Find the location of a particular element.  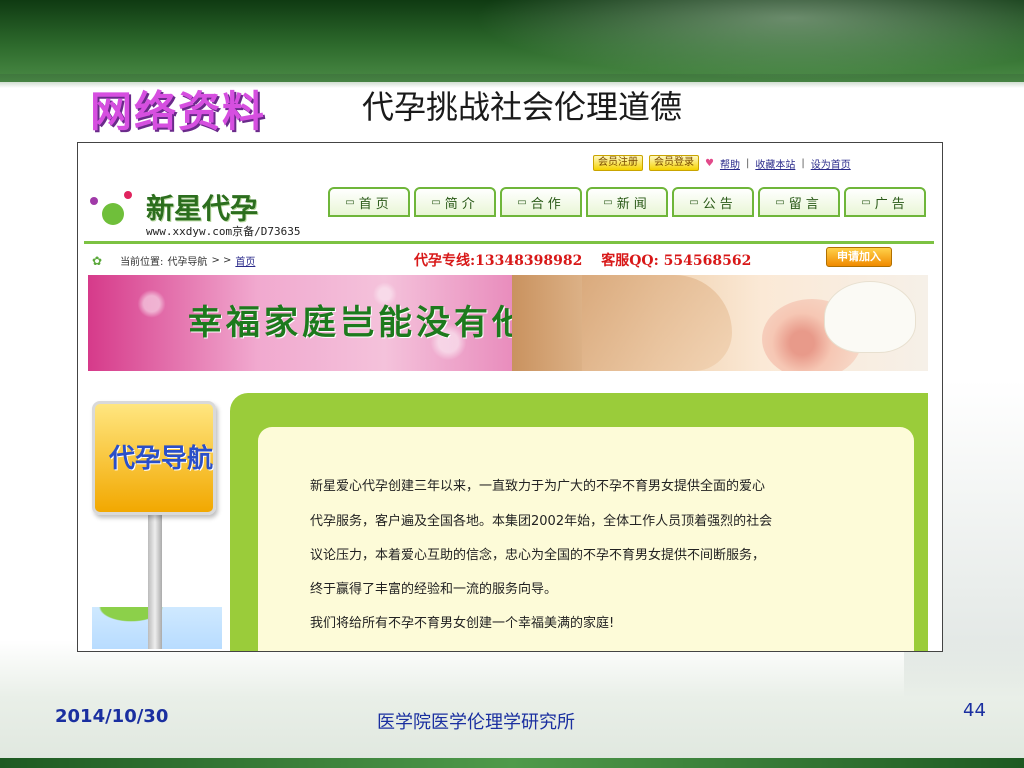

nav-tab-message: ▭ 留言 is located at coordinates (799, 202).